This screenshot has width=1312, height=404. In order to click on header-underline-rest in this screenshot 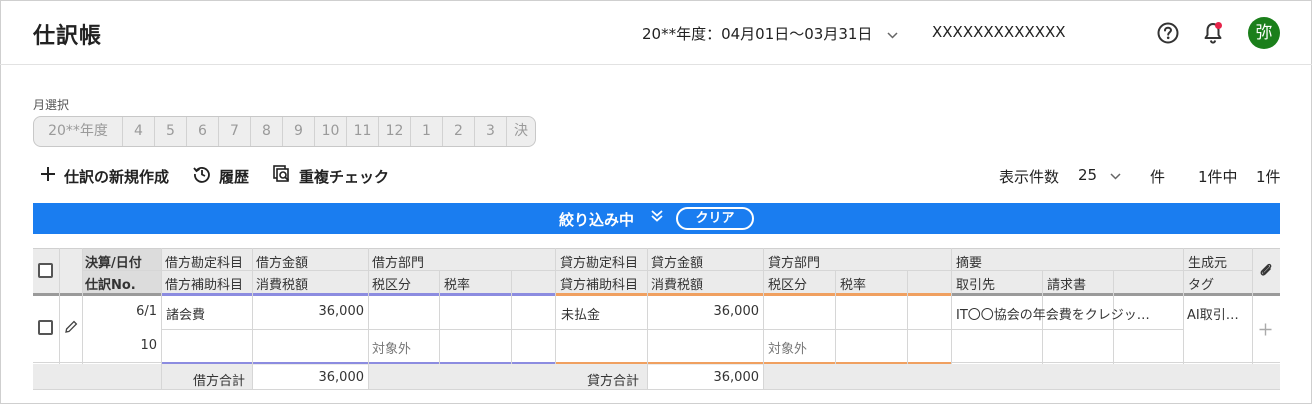, I will do `click(1115, 294)`.